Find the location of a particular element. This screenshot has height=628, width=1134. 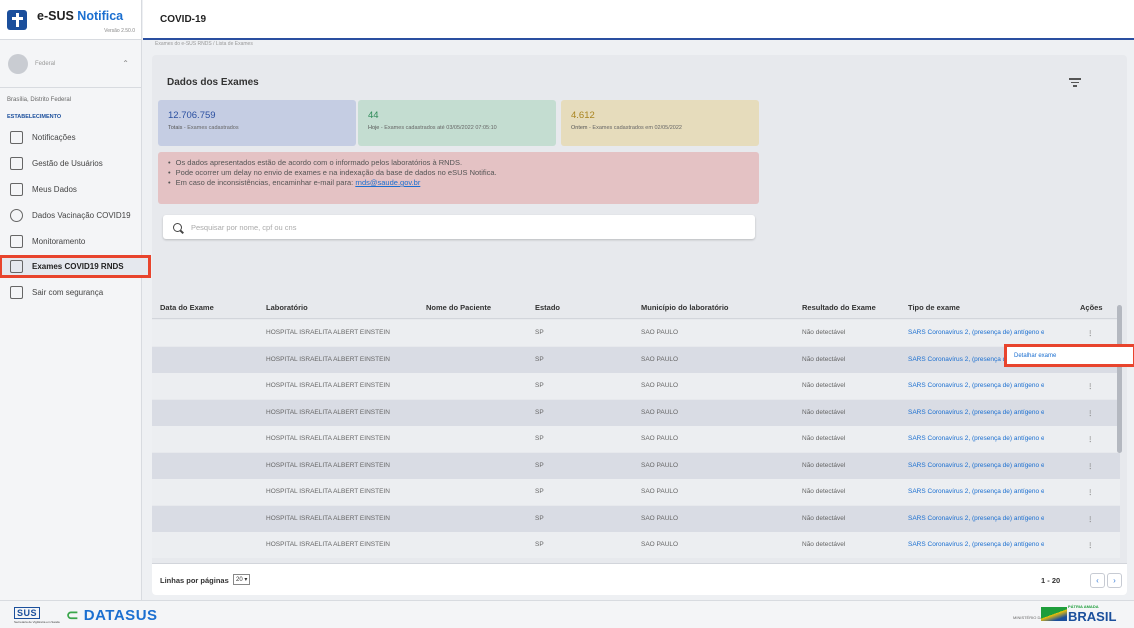

datasus-logo: ⊂ DATASUS is located at coordinates (112, 615).